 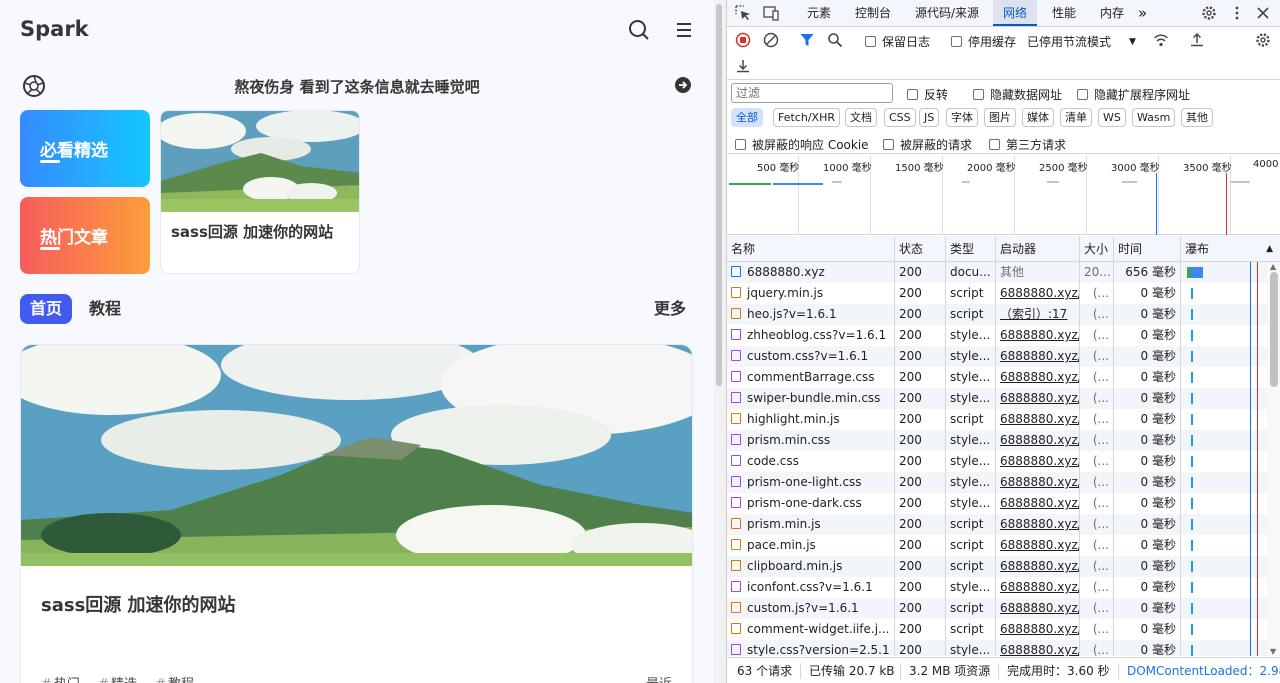 I want to click on type-filter-all: 全部, so click(x=747, y=117).